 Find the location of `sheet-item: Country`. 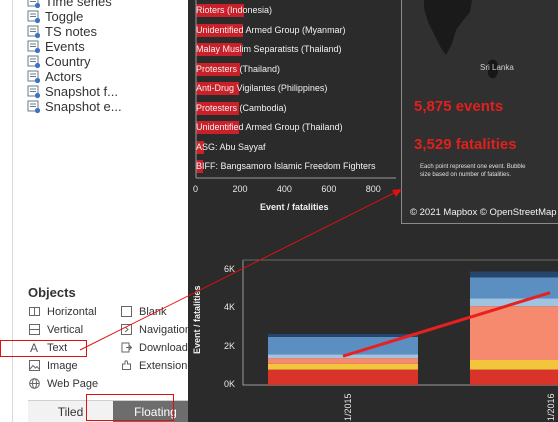

sheet-item: Country is located at coordinates (74, 61).